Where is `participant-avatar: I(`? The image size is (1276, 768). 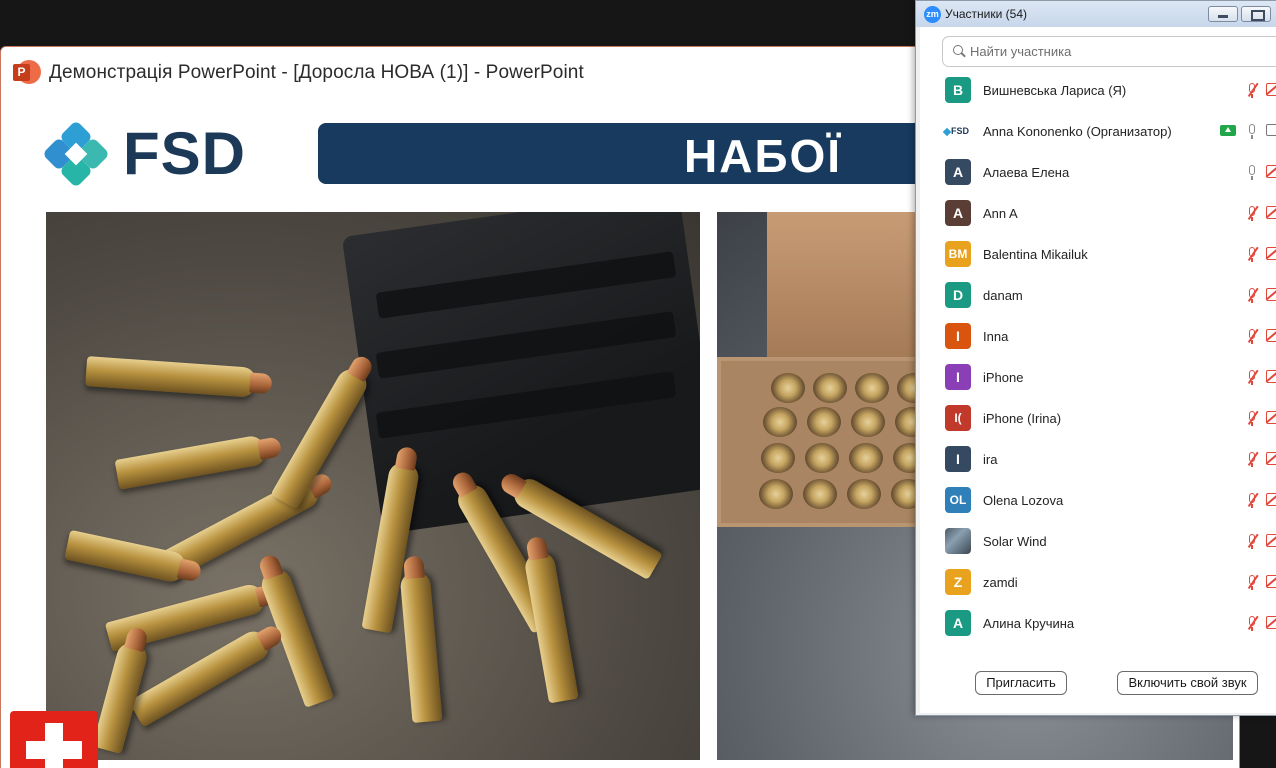 participant-avatar: I( is located at coordinates (958, 418).